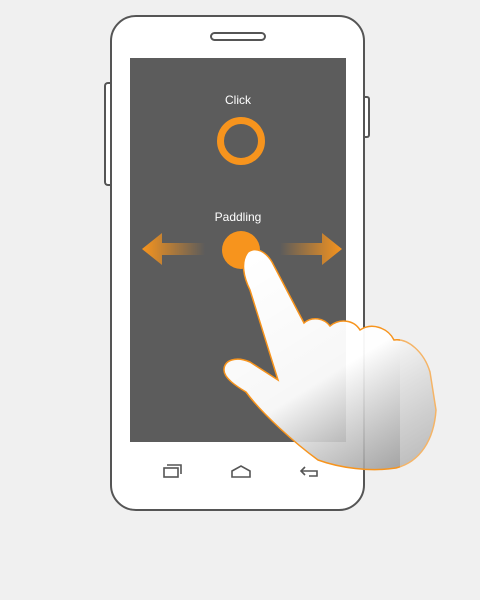 This screenshot has width=480, height=600. Describe the element at coordinates (173, 249) in the screenshot. I see `arrow-left-icon` at that location.